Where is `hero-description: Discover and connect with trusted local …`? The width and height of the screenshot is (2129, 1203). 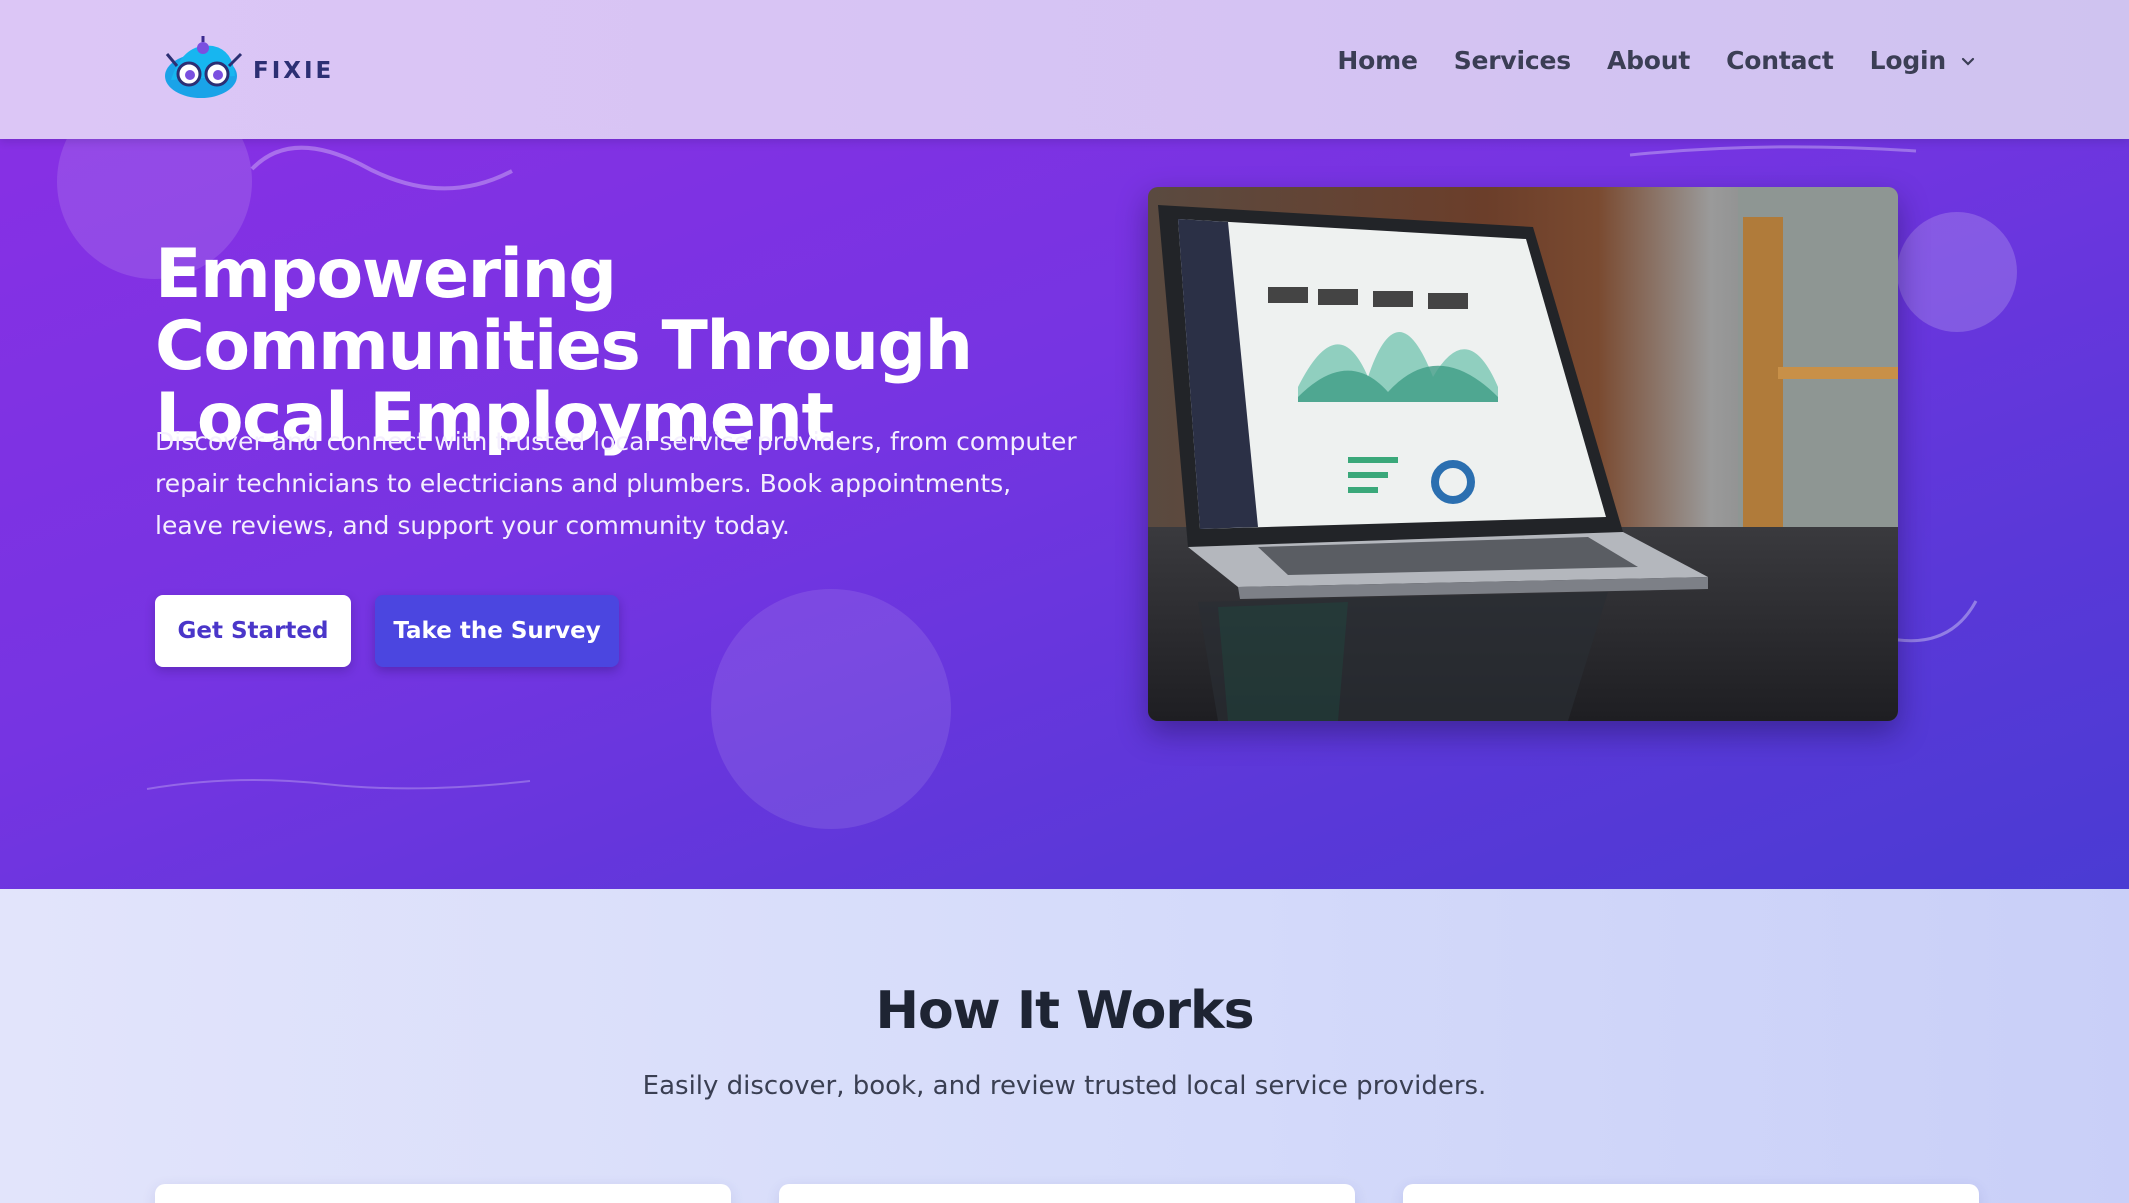 hero-description: Discover and connect with trusted local … is located at coordinates (616, 483).